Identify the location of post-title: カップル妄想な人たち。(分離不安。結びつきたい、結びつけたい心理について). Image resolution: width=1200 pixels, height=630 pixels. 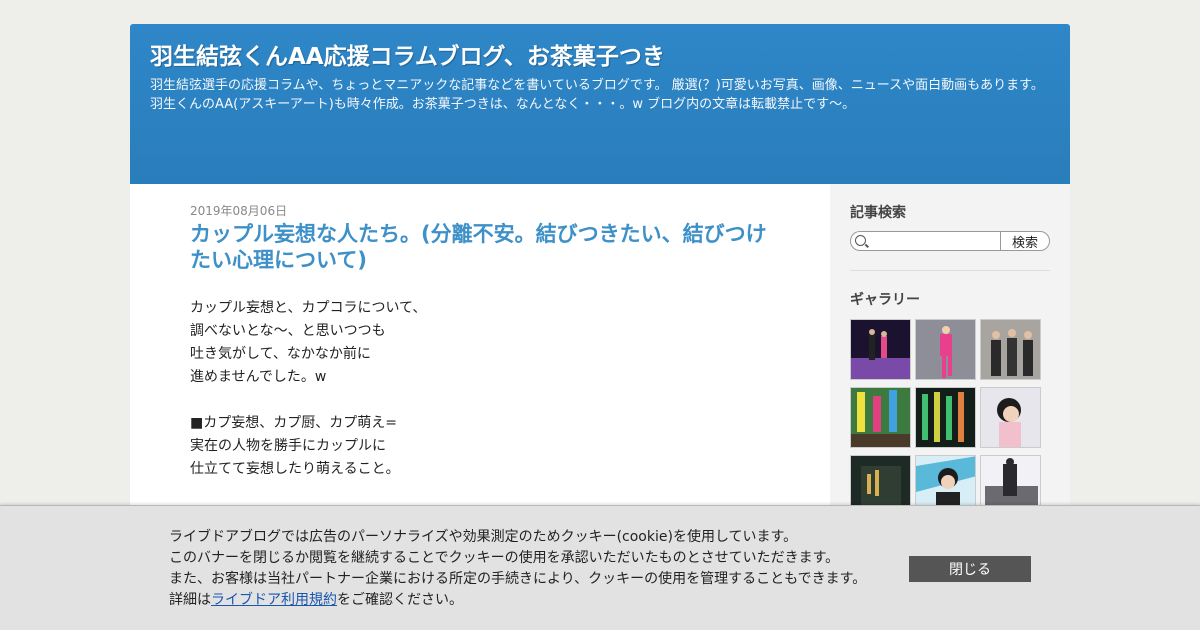
(485, 247).